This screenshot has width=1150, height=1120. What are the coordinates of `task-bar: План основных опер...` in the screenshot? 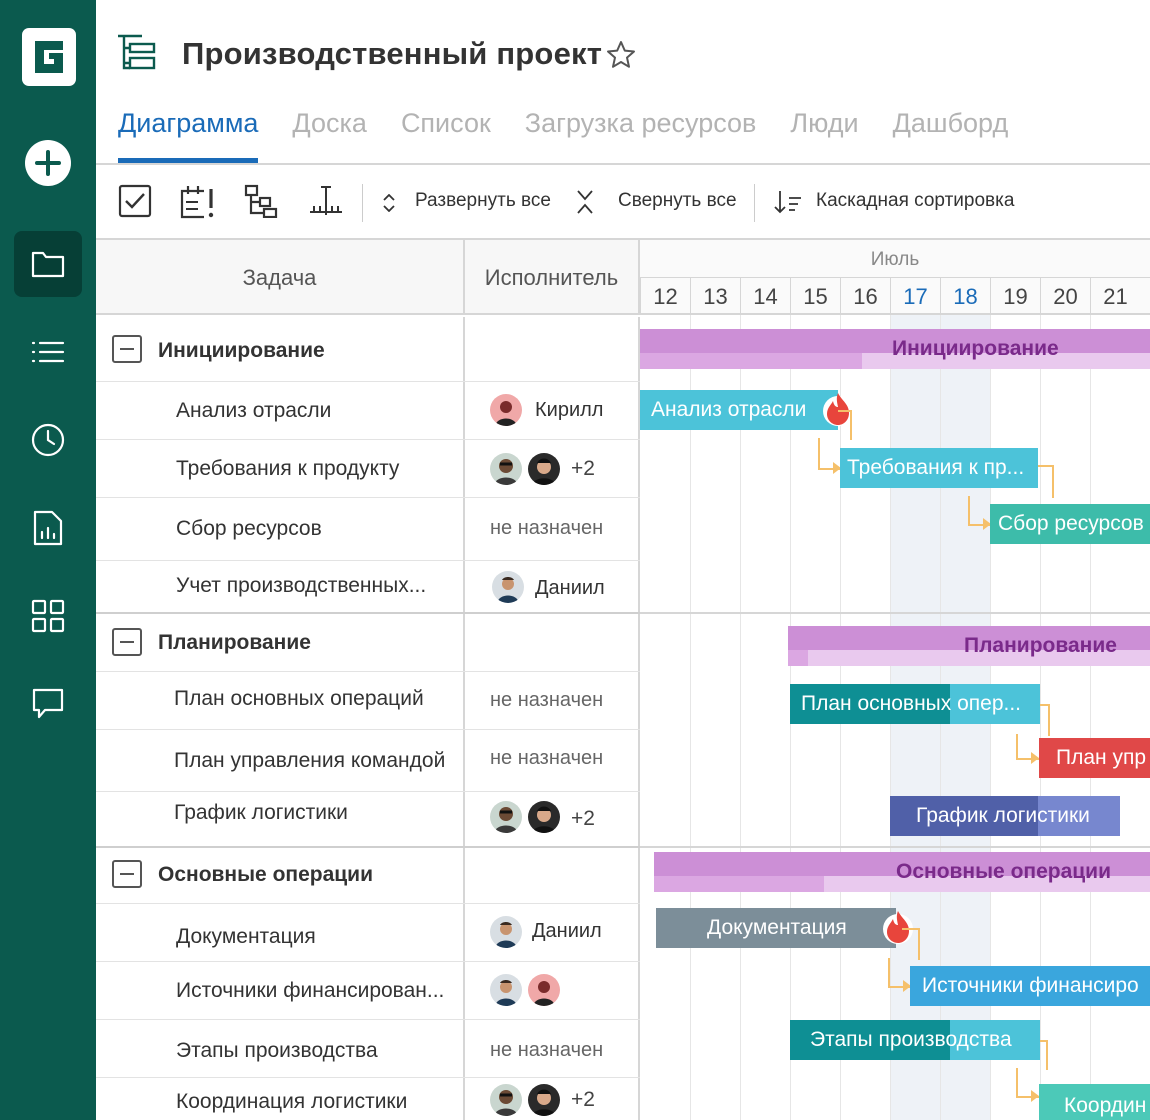 It's located at (915, 704).